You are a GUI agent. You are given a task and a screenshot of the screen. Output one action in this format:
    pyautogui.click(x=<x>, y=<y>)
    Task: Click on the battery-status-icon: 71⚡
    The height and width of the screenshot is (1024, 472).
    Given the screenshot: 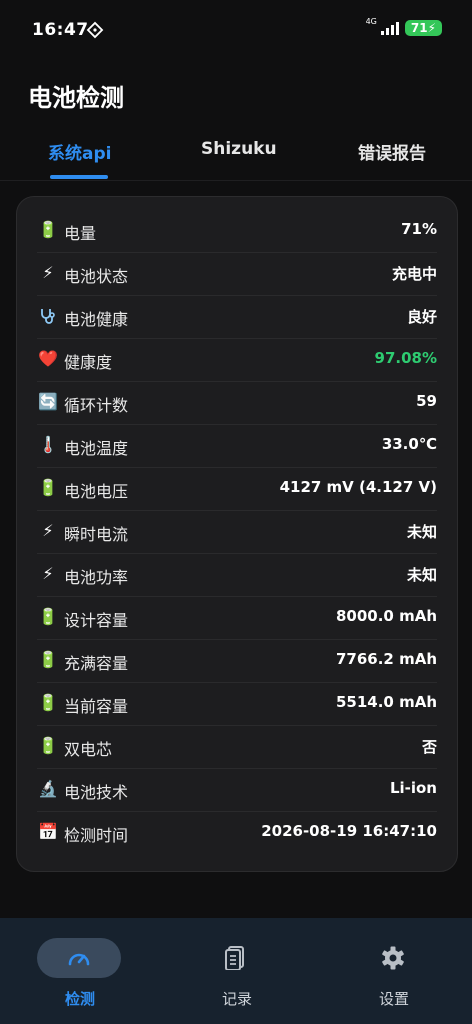 What is the action you would take?
    pyautogui.click(x=423, y=28)
    